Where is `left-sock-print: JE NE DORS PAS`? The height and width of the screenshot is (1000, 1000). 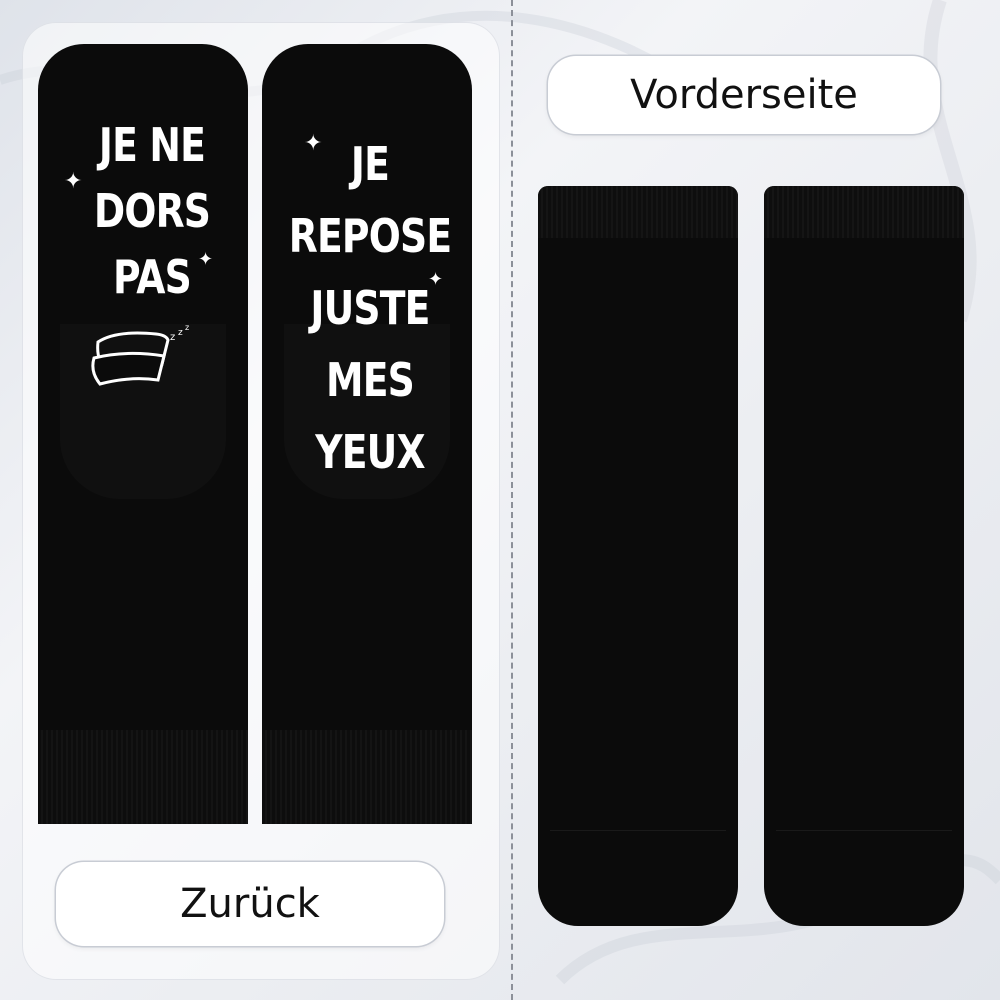
left-sock-print: JE NE DORS PAS is located at coordinates (151, 211).